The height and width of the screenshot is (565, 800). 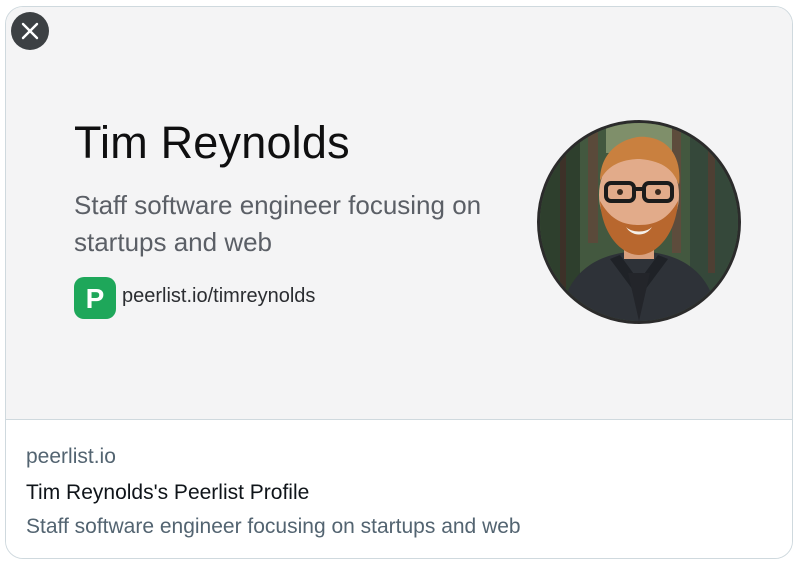 I want to click on close-icon, so click(x=30, y=31).